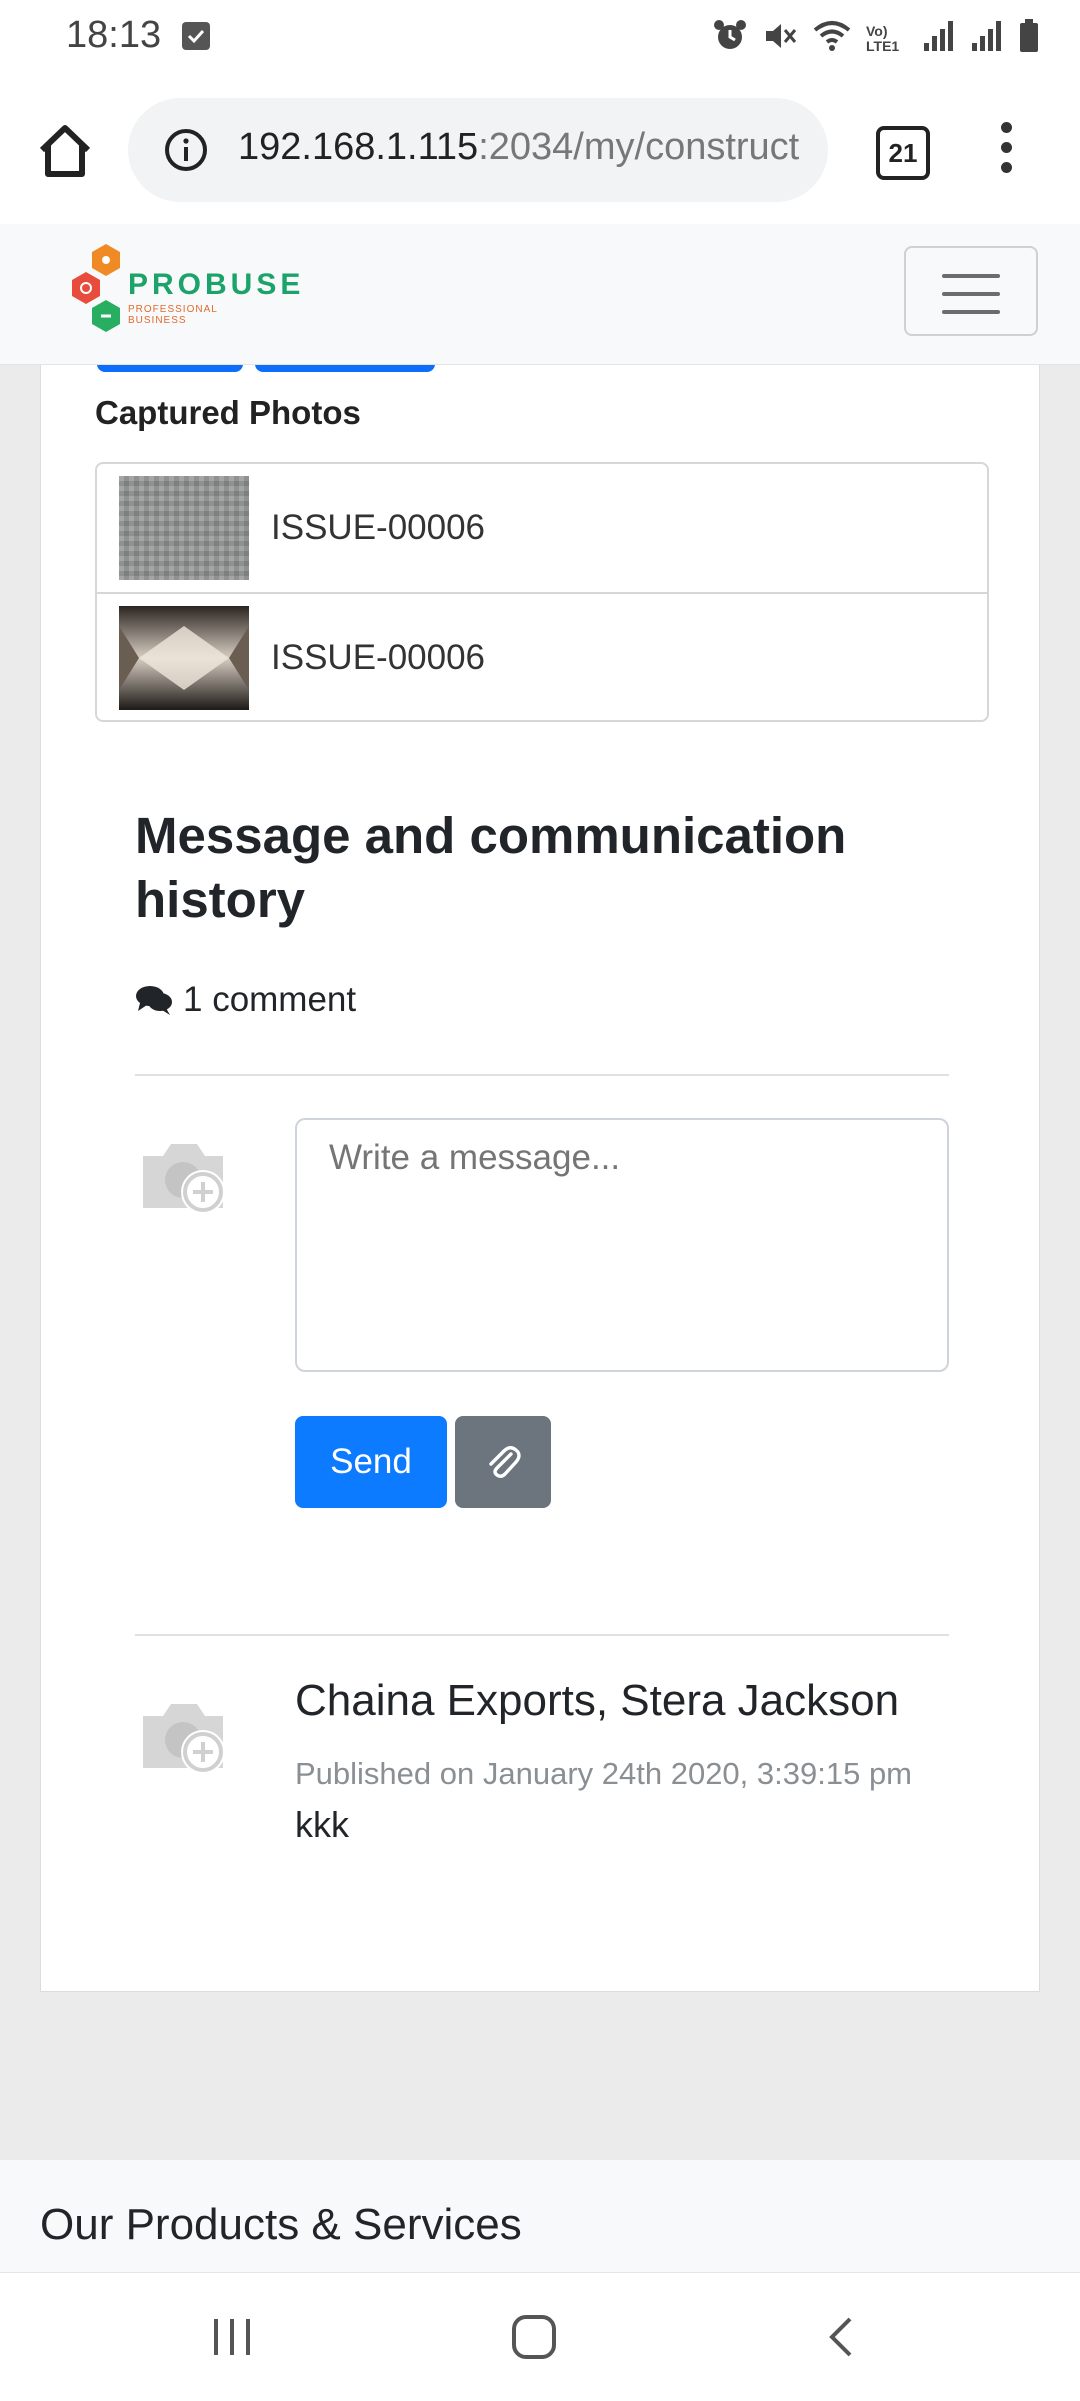 Image resolution: width=1080 pixels, height=2401 pixels. What do you see at coordinates (358, 147) in the screenshot?
I see `url-host: 192.168.1.115` at bounding box center [358, 147].